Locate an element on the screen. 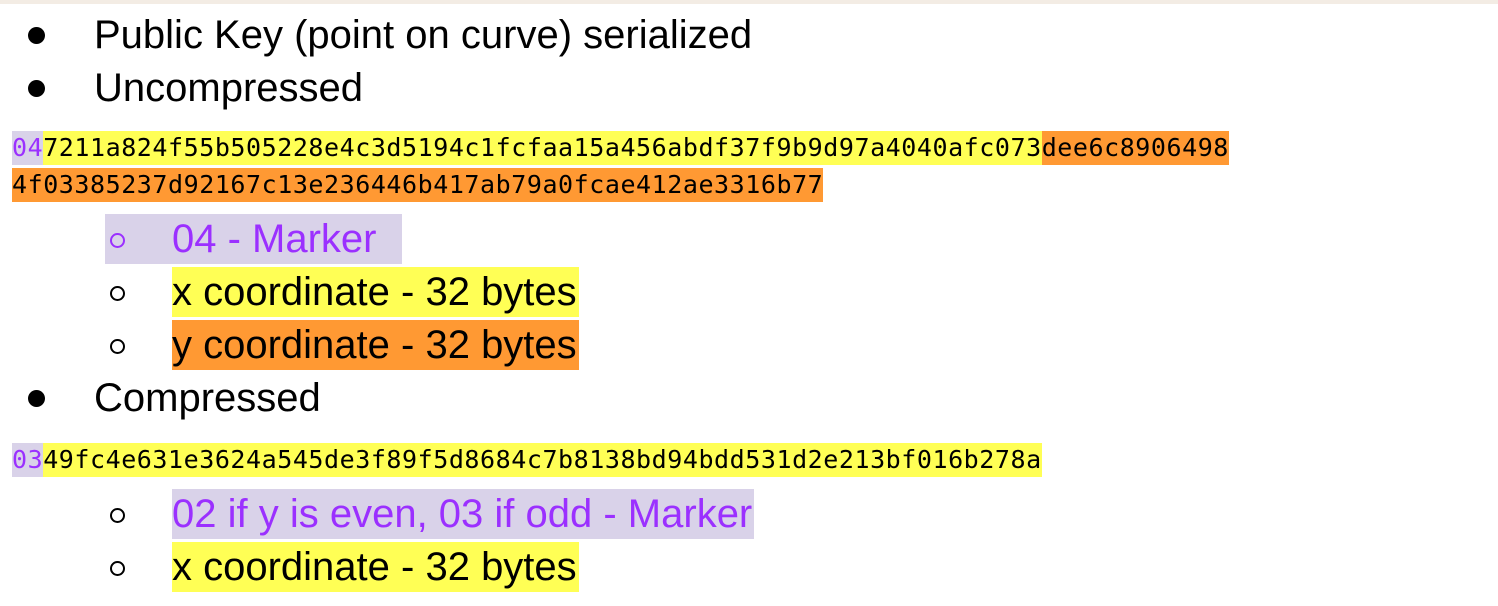 This screenshot has width=1498, height=606. bullet-compressed-text: Compressed is located at coordinates (207, 398).